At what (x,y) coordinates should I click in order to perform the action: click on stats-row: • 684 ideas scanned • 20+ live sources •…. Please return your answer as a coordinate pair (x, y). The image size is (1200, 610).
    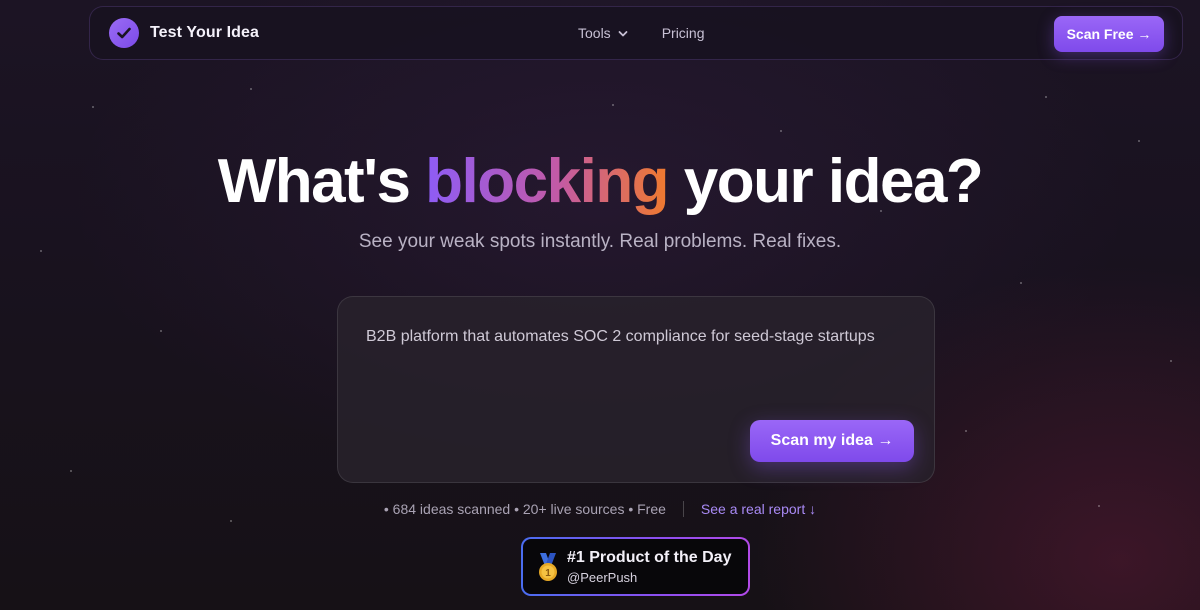
    Looking at the image, I should click on (600, 509).